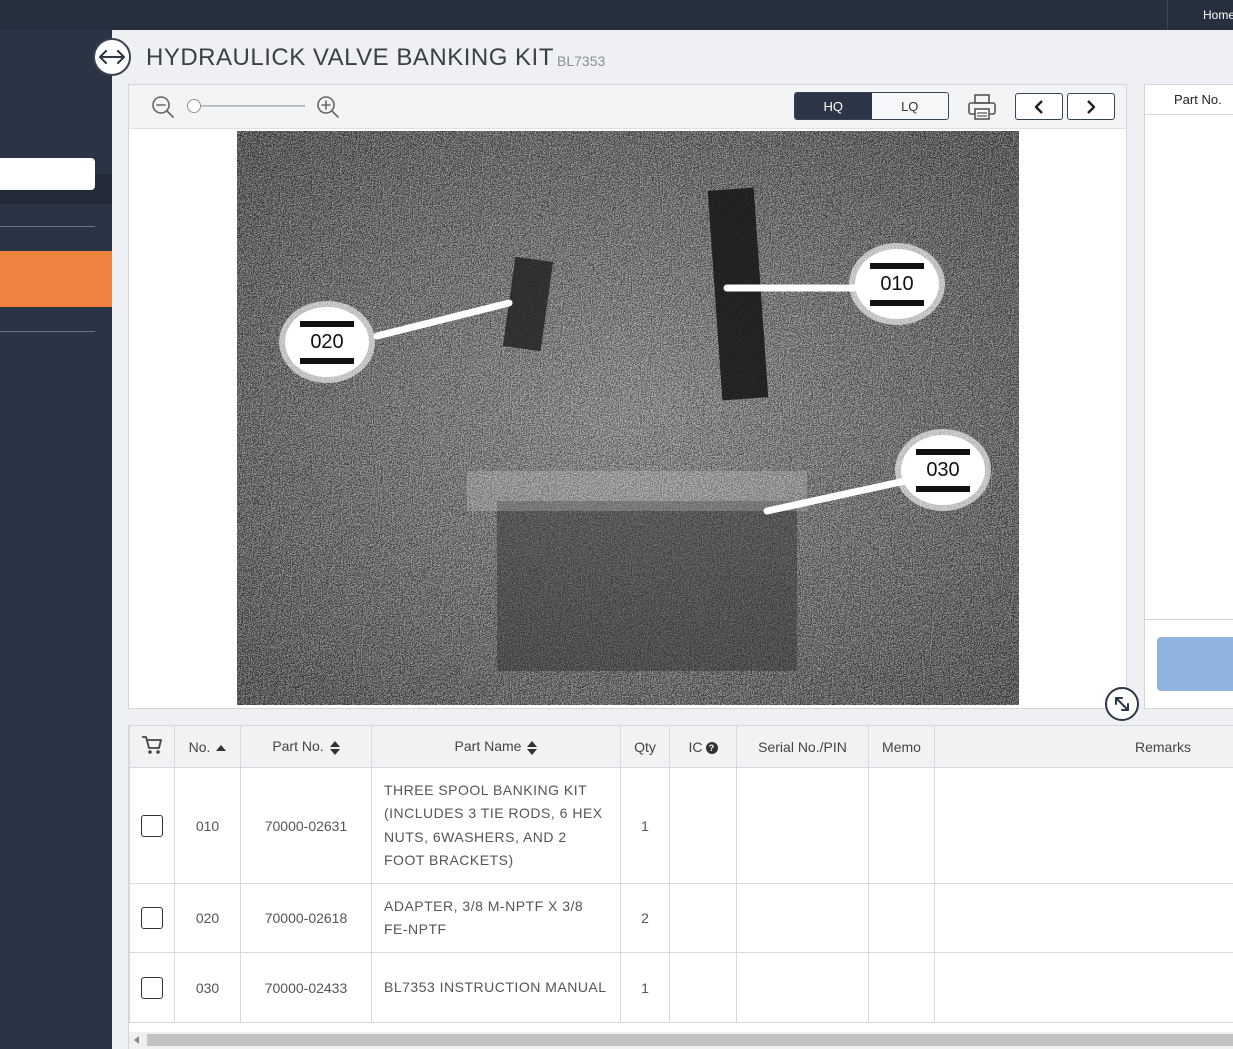 This screenshot has height=1049, width=1233. I want to click on callout-label: 010, so click(897, 284).